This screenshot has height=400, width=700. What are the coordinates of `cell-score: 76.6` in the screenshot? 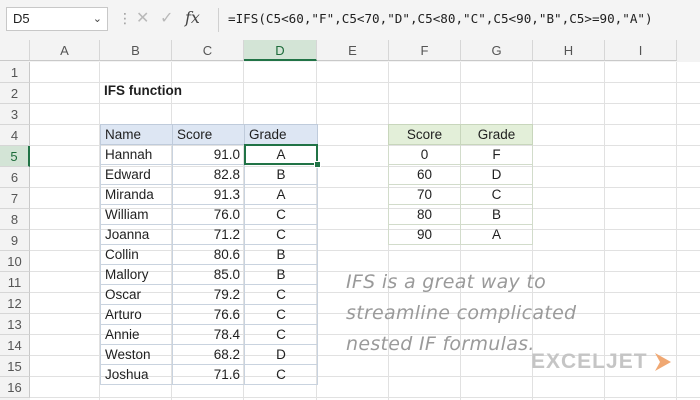 It's located at (208, 314).